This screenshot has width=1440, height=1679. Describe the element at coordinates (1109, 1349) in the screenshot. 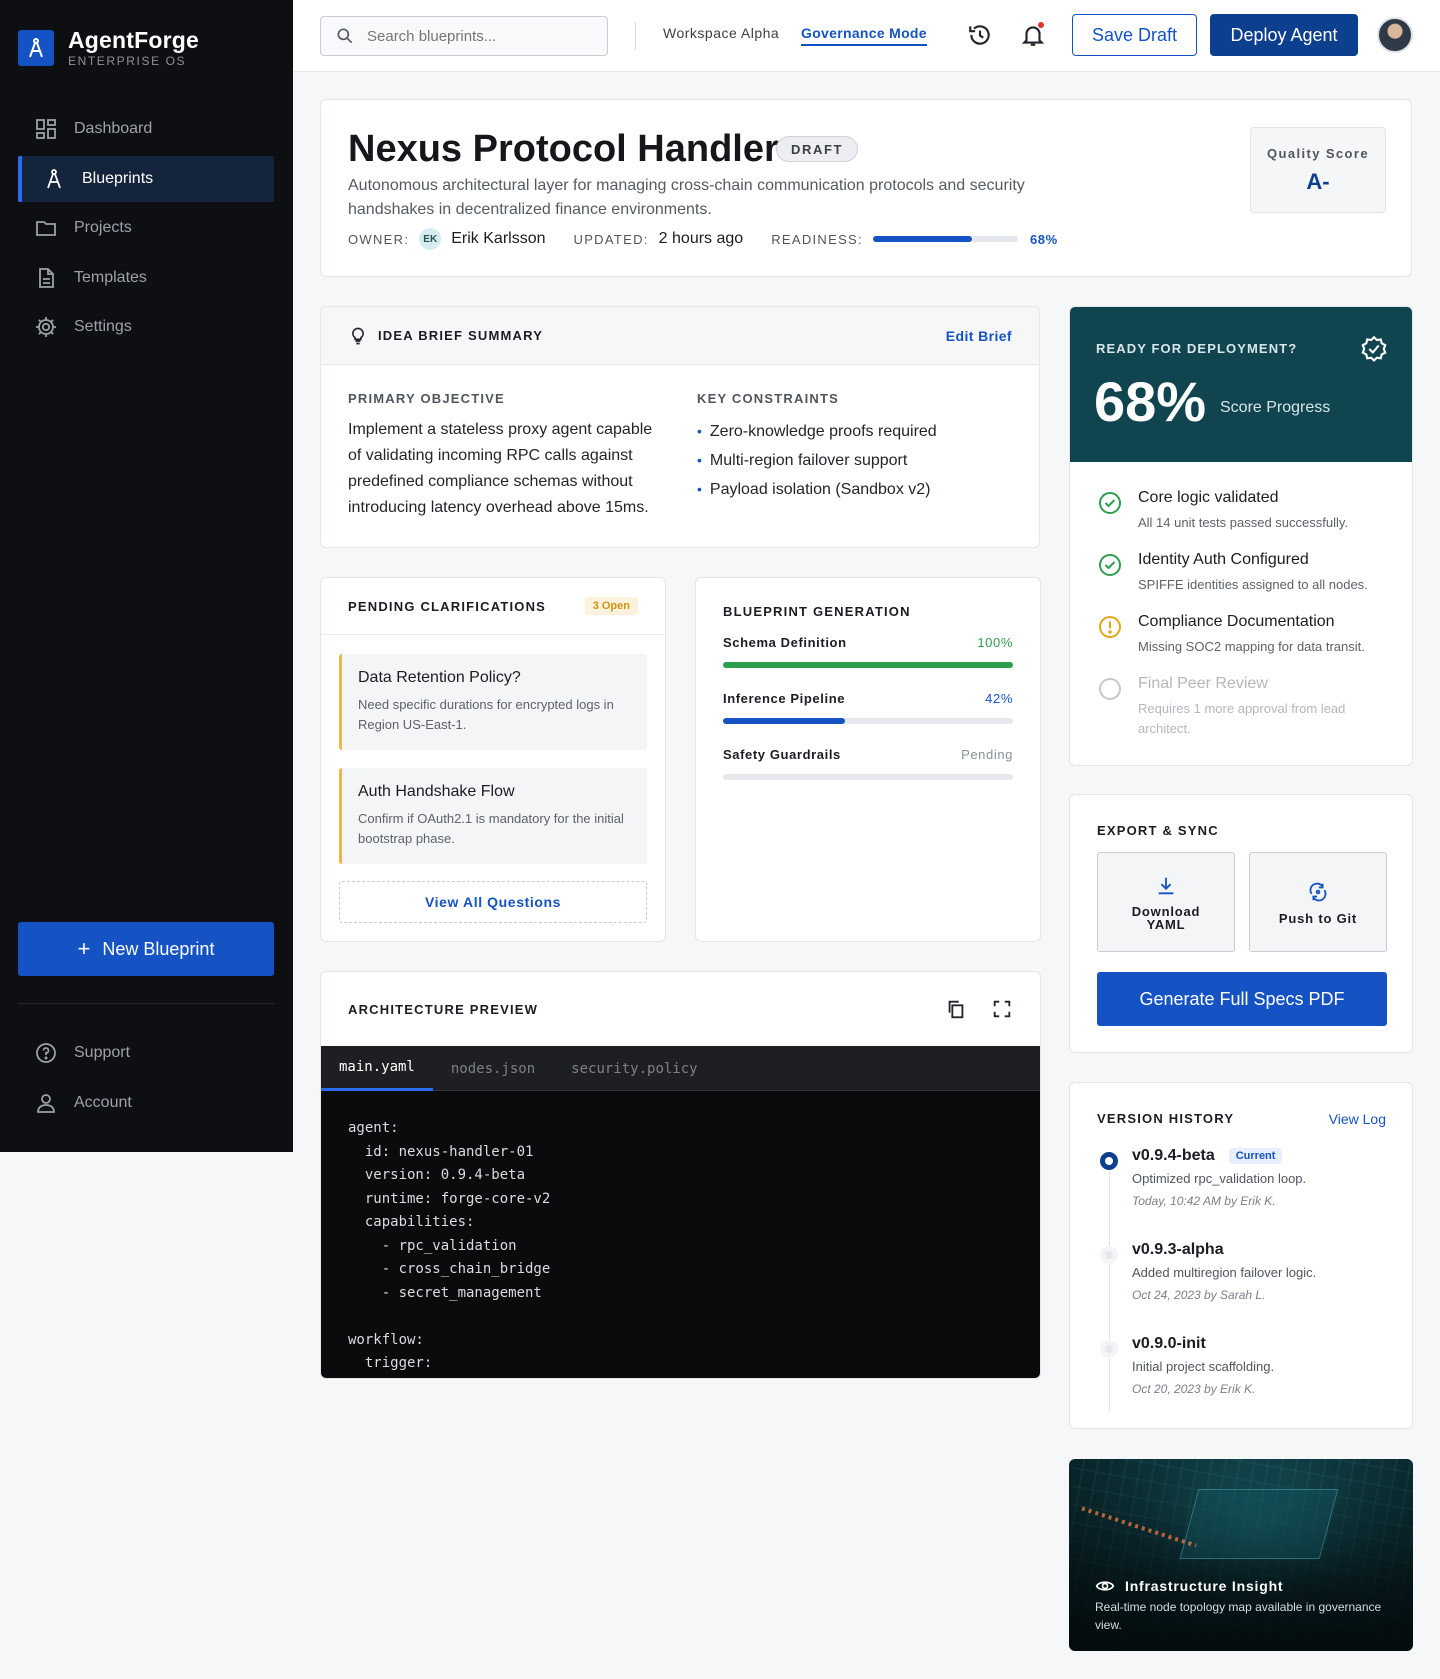

I see `timeline-dot` at that location.